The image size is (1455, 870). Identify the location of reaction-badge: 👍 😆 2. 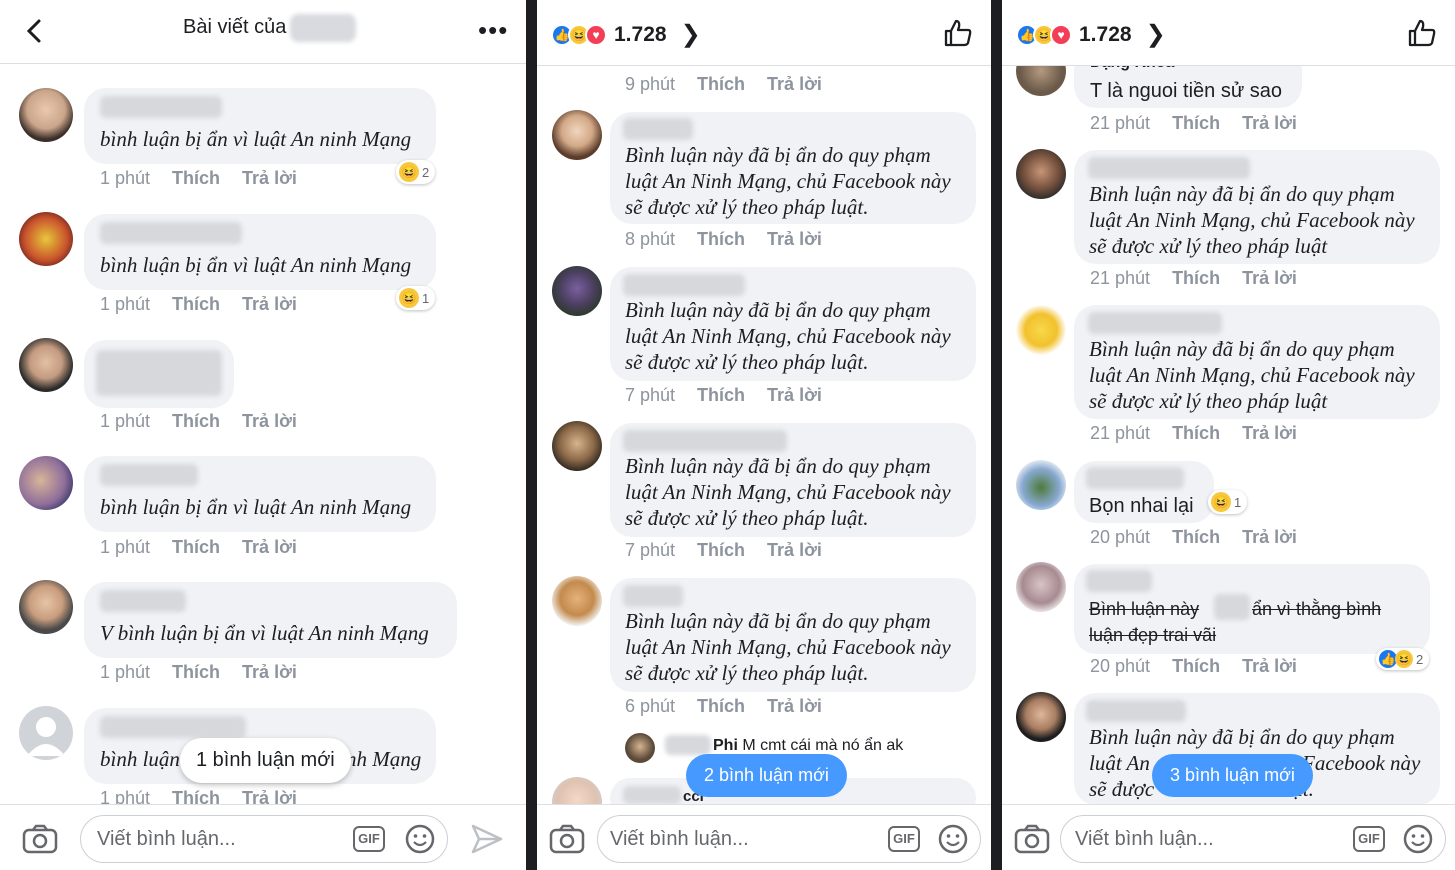
(1403, 659).